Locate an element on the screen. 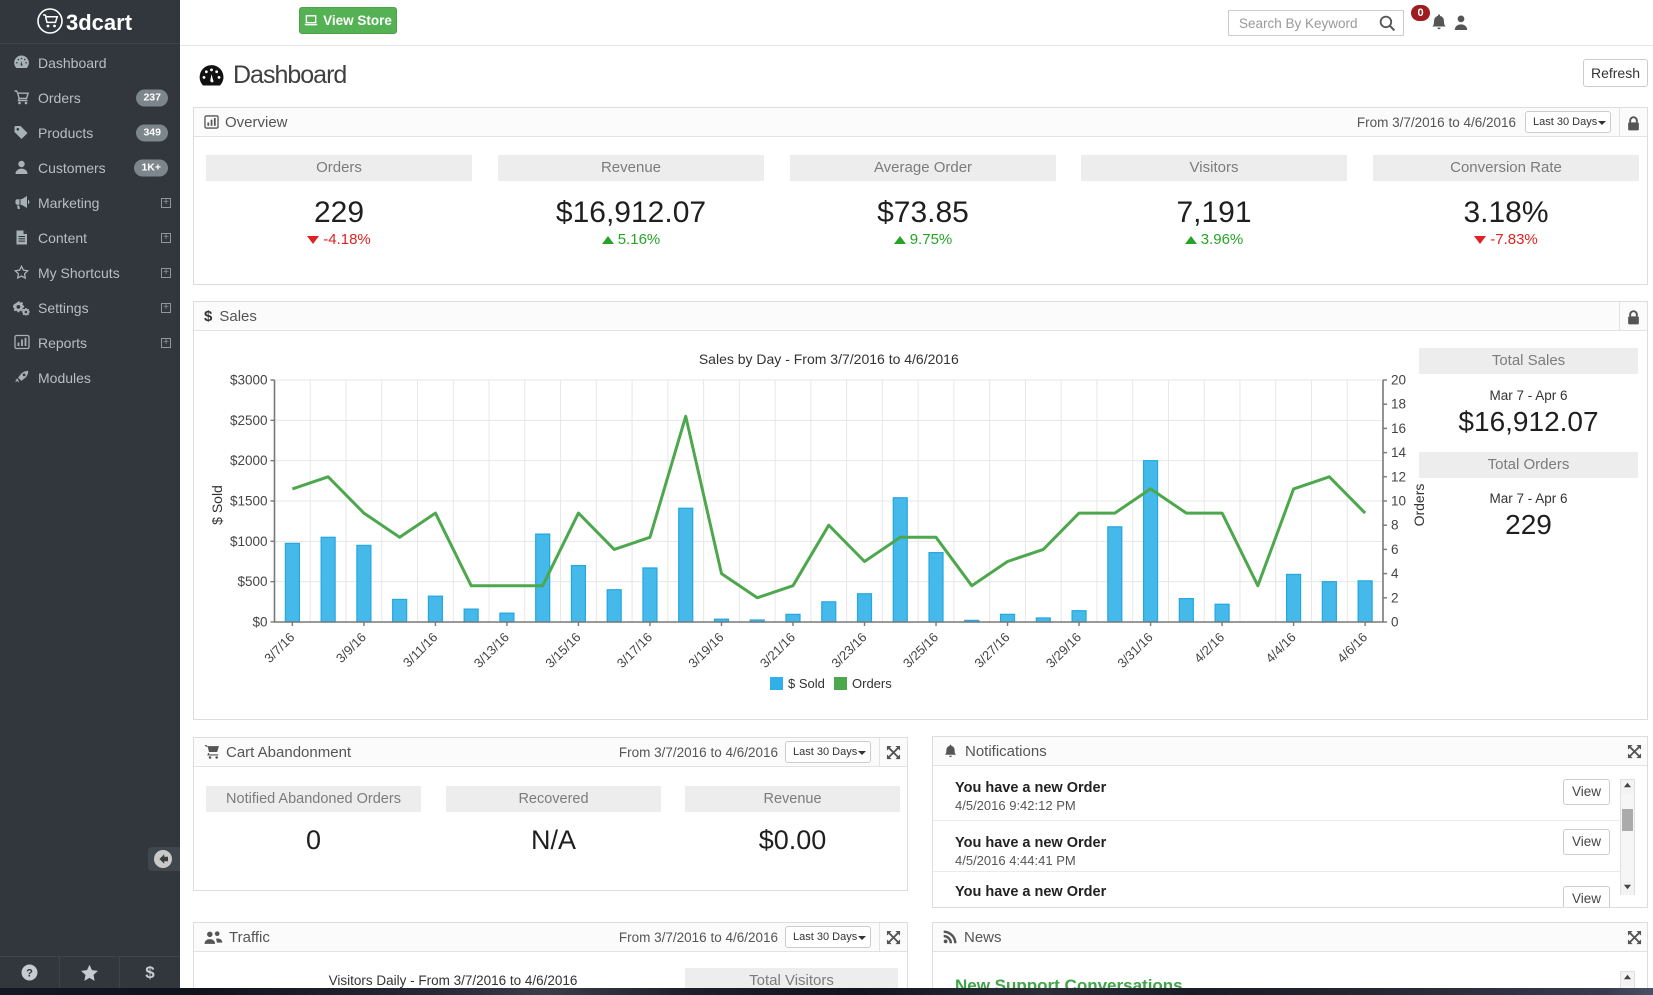  svg-text: 3/25/16 is located at coordinates (920, 650).